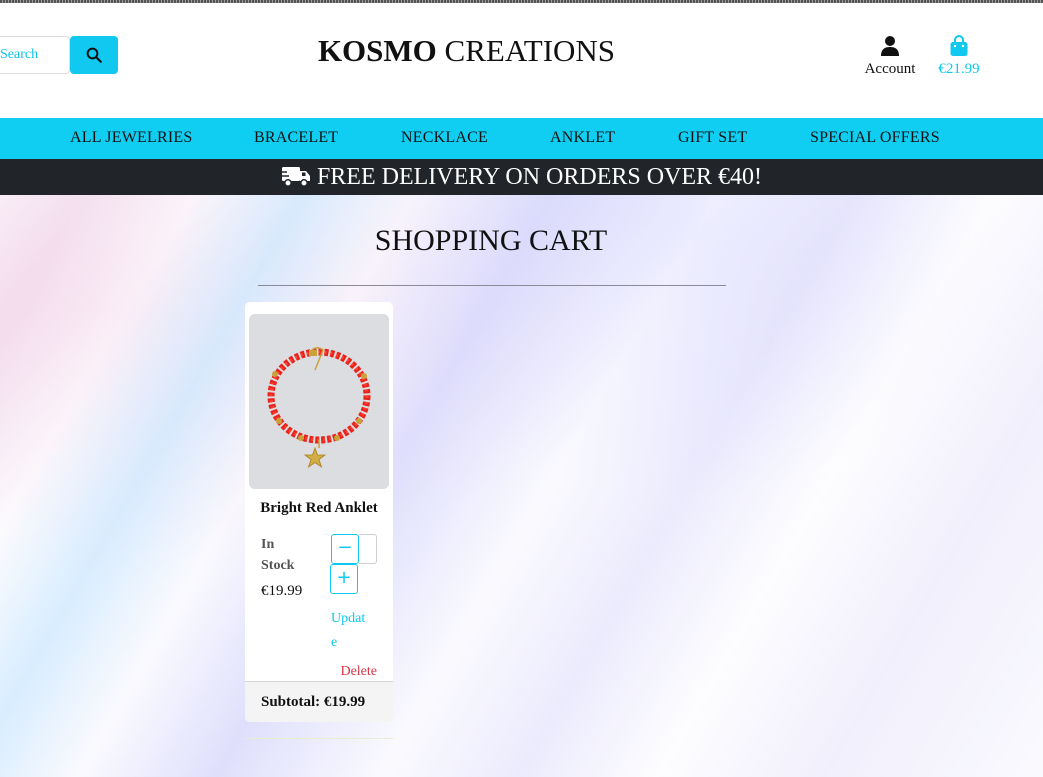 The height and width of the screenshot is (777, 1043). Describe the element at coordinates (319, 738) in the screenshot. I see `card-divider` at that location.